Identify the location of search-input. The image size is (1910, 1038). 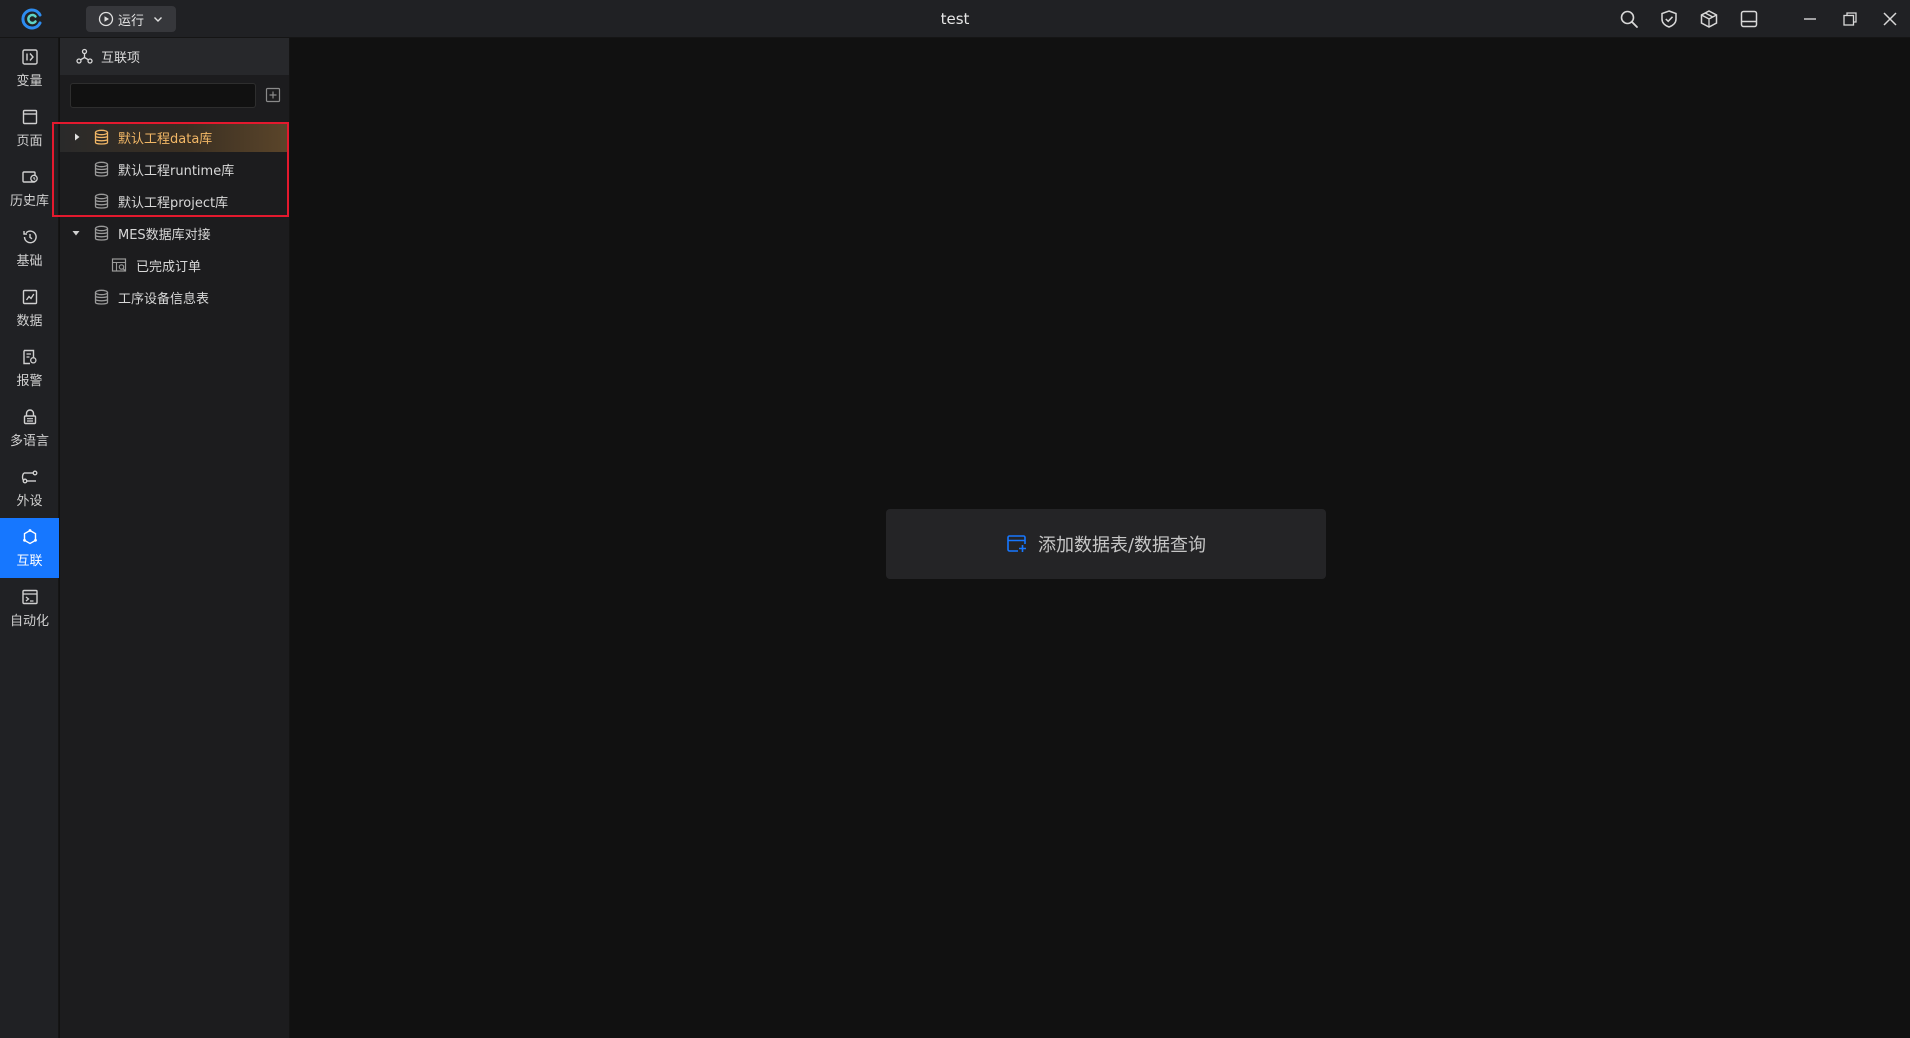
(163, 95).